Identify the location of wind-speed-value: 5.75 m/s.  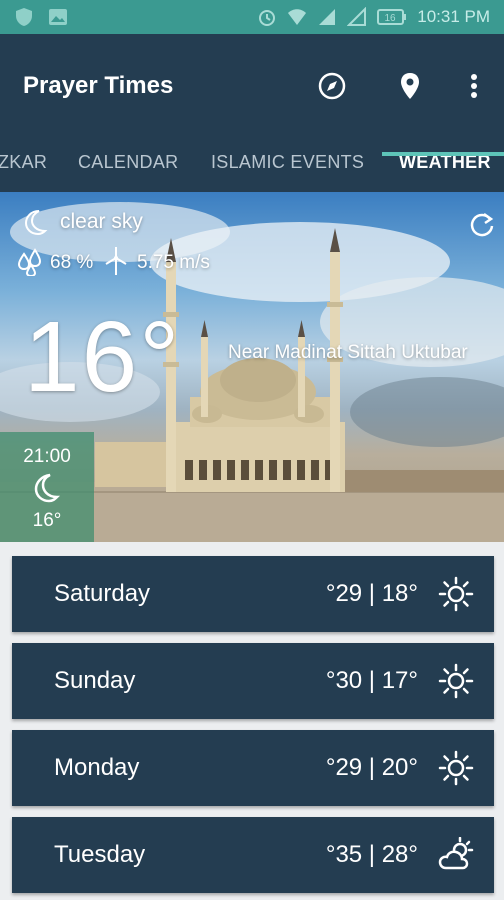
(173, 262).